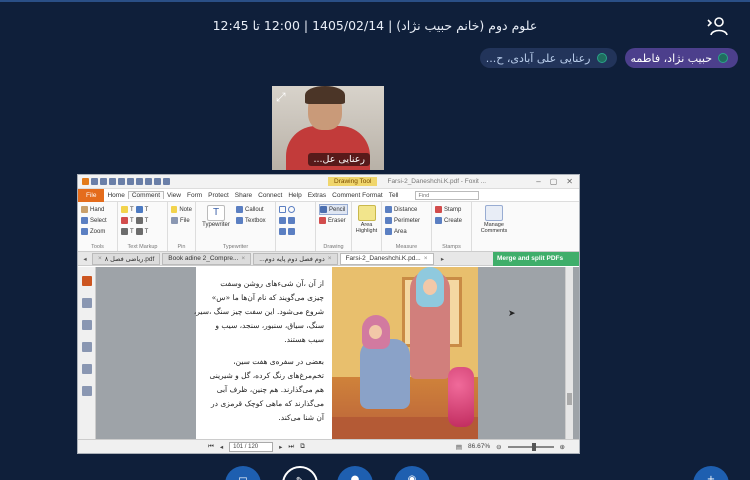  Describe the element at coordinates (211, 447) in the screenshot. I see `first-page-icon: ⏮` at that location.